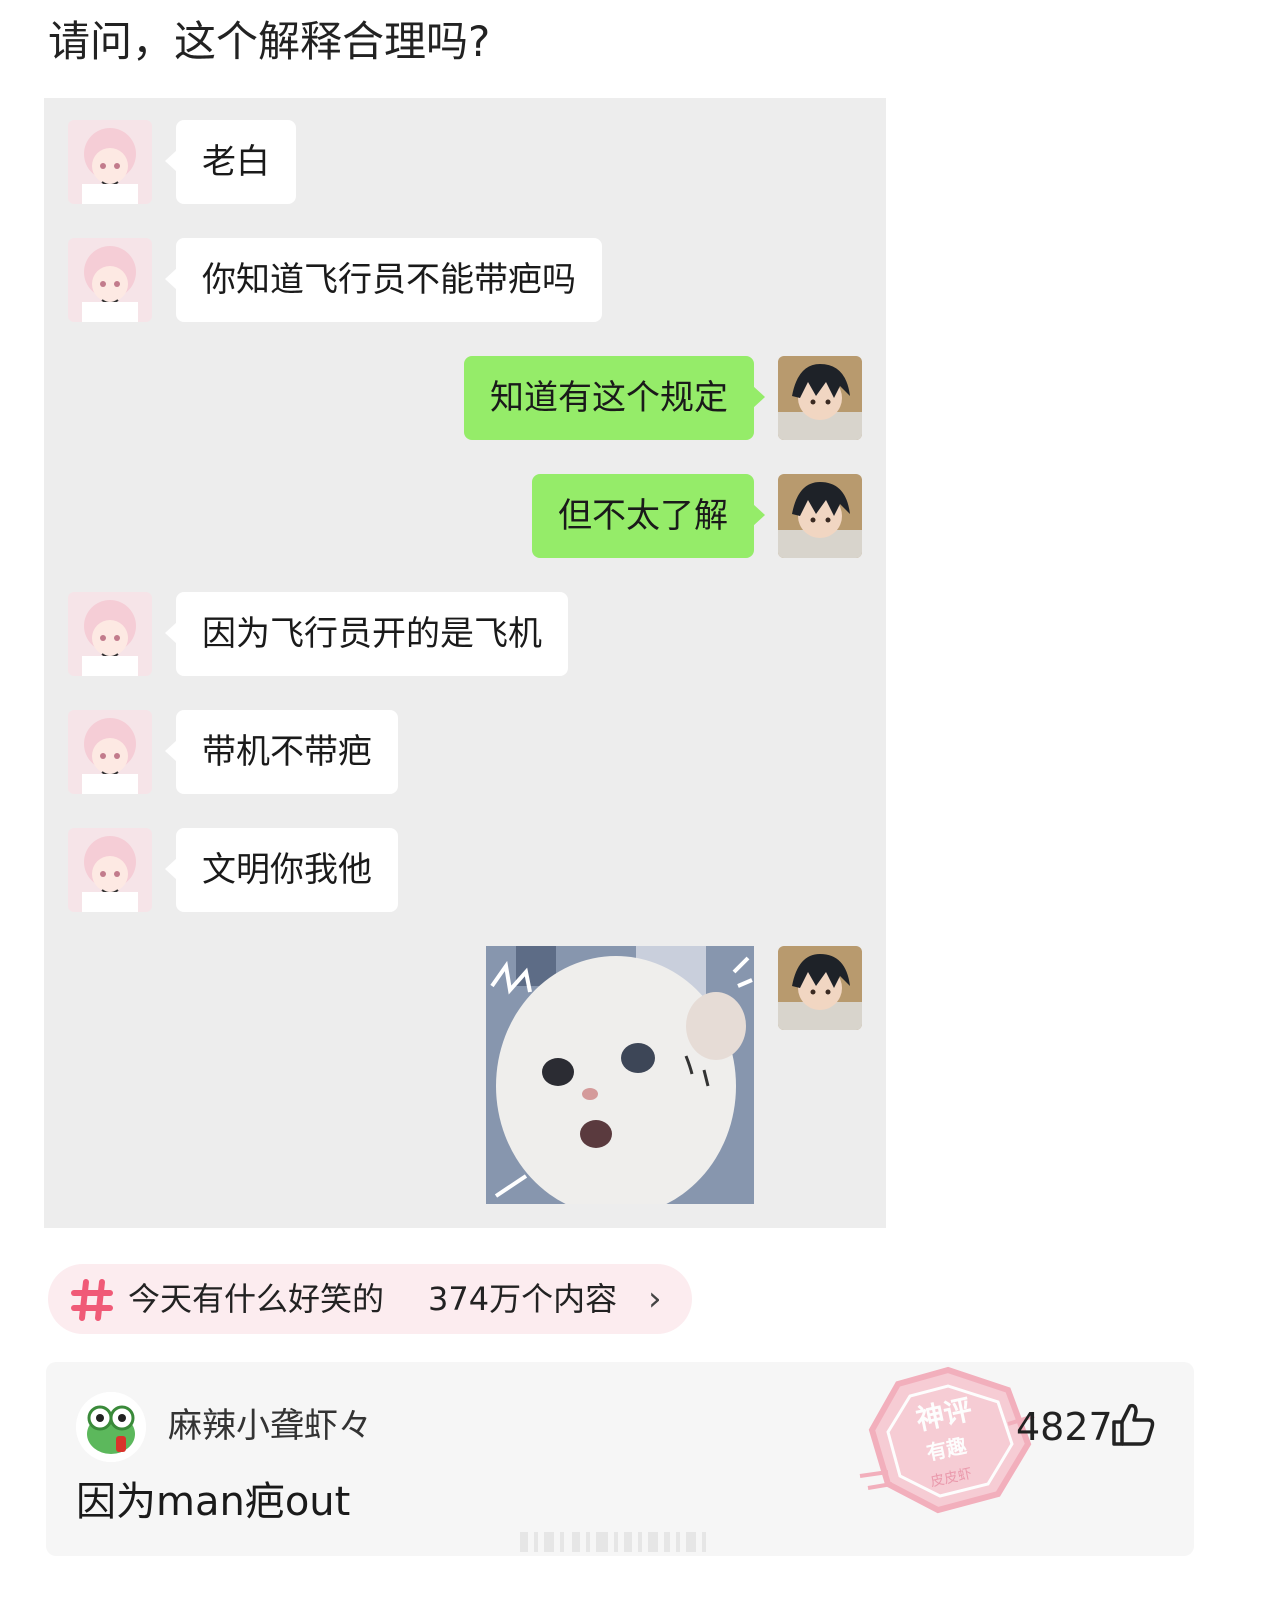  I want to click on hash-icon, so click(92, 1300).